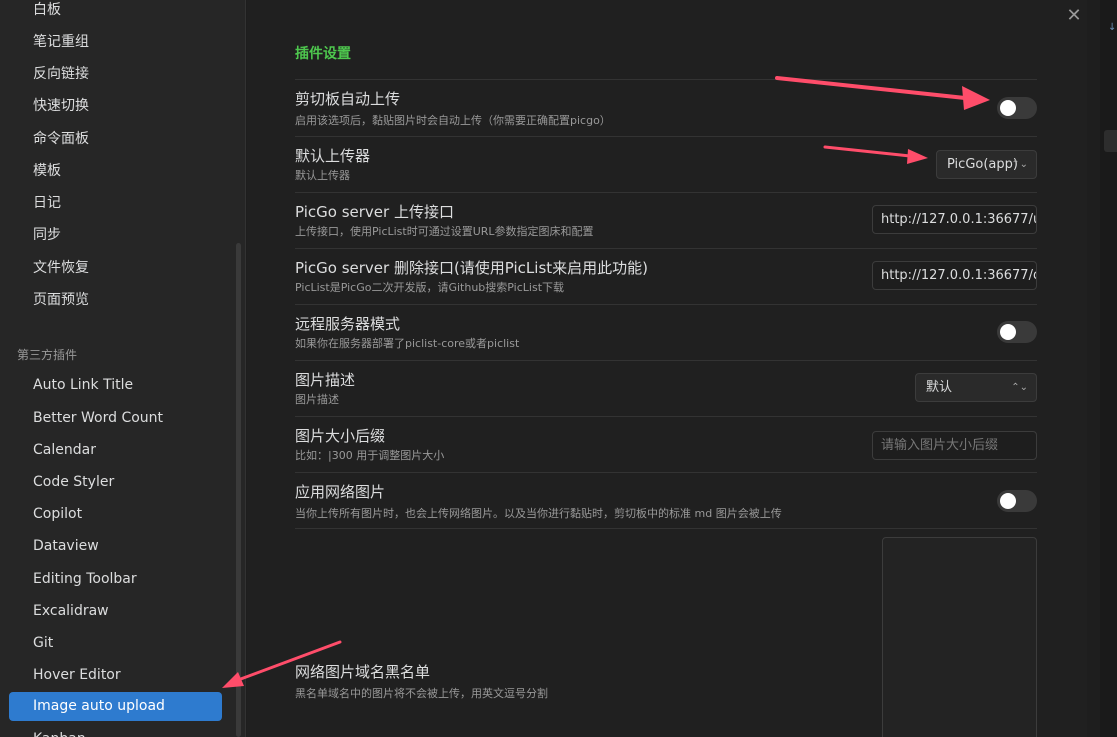 Image resolution: width=1117 pixels, height=737 pixels. What do you see at coordinates (959, 637) in the screenshot?
I see `domain-blacklist-textarea` at bounding box center [959, 637].